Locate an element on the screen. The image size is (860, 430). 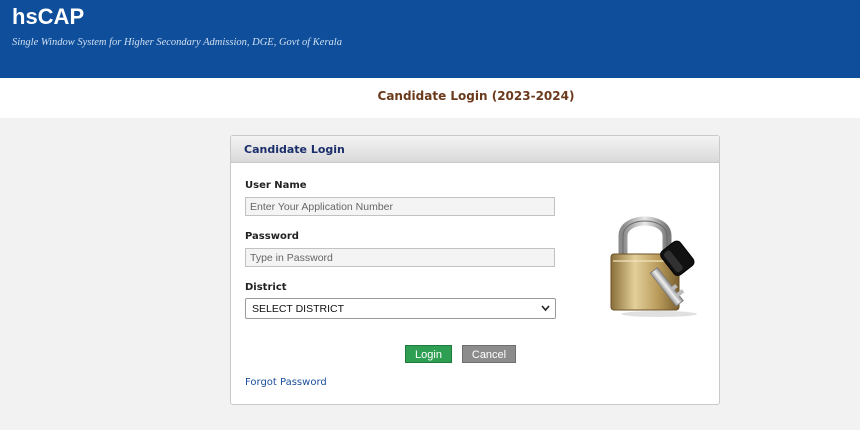
site-logo: hsCAP is located at coordinates (48, 17).